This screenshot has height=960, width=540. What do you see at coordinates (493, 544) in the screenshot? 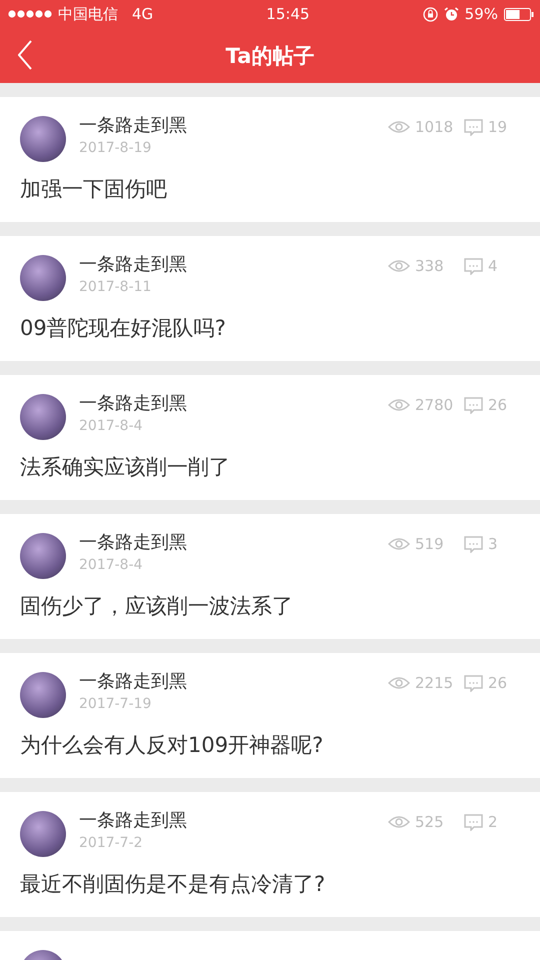
I see `comment-count: 3` at bounding box center [493, 544].